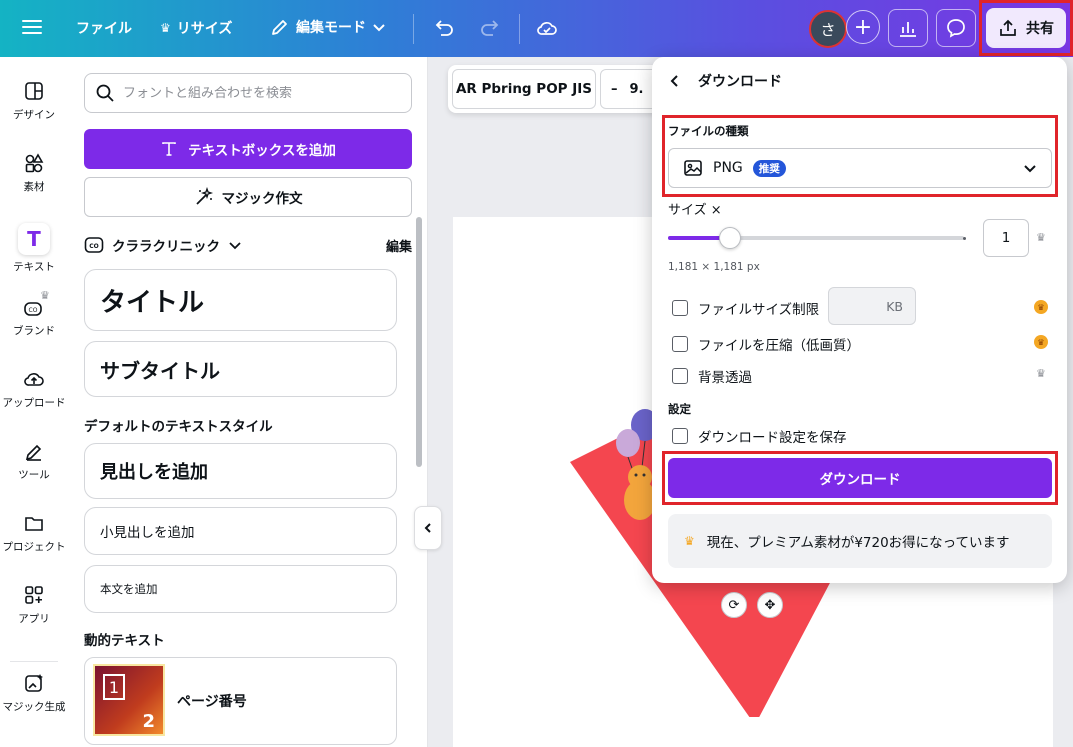  What do you see at coordinates (680, 436) in the screenshot?
I see `save-settings-checkbox` at bounding box center [680, 436].